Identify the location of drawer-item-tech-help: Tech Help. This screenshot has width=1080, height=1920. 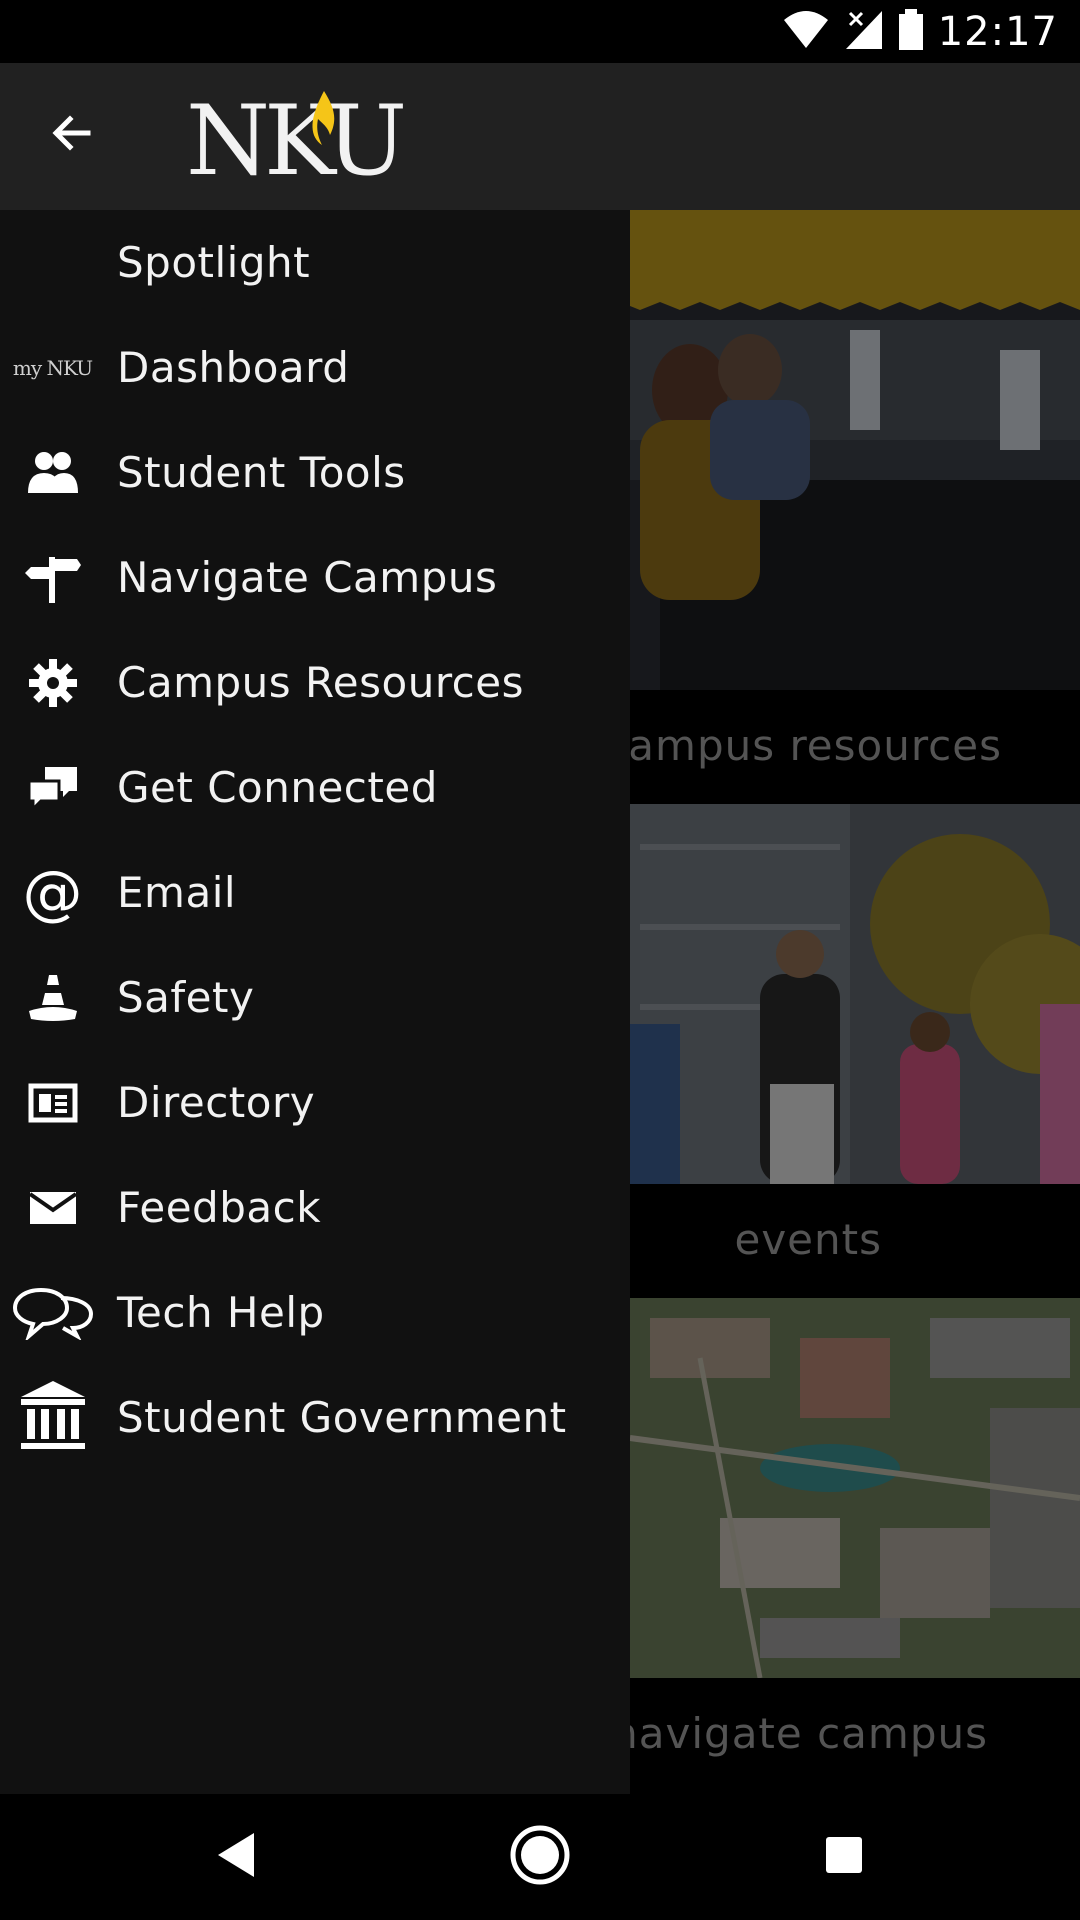
(315, 1312).